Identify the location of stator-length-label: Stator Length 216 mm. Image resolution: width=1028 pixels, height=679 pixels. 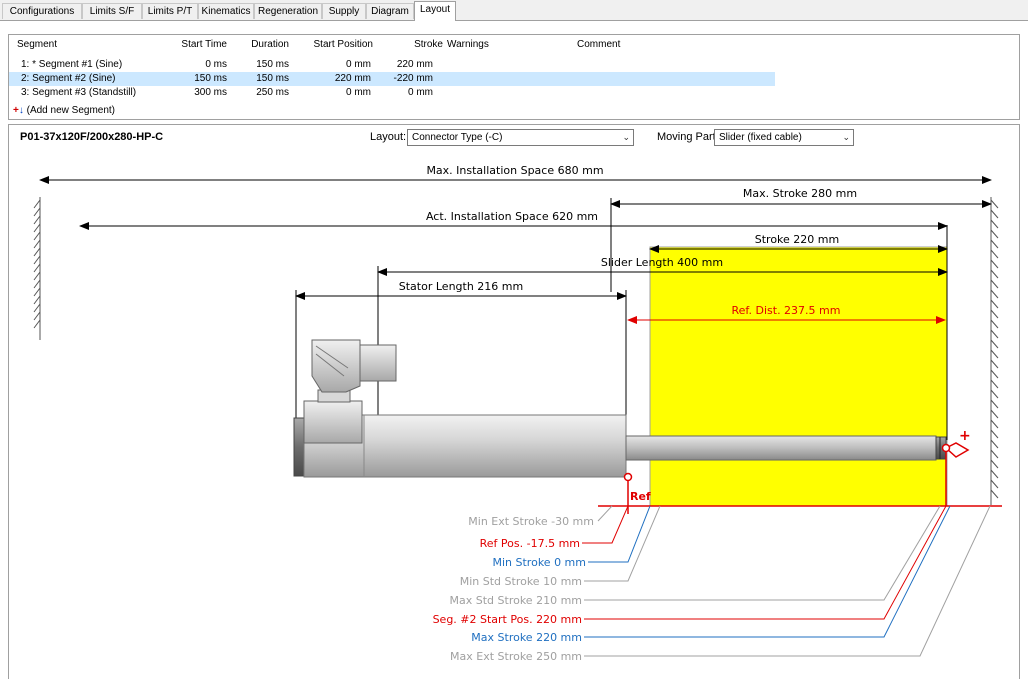
(461, 286).